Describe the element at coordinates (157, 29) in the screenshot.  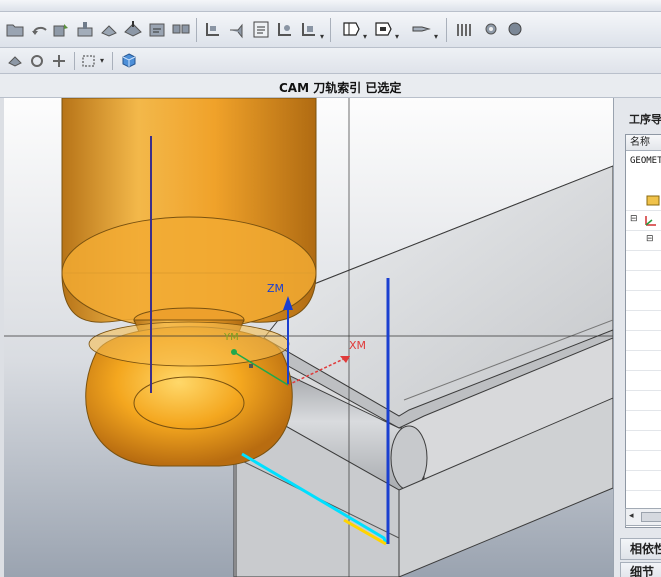
I see `program-icon` at that location.